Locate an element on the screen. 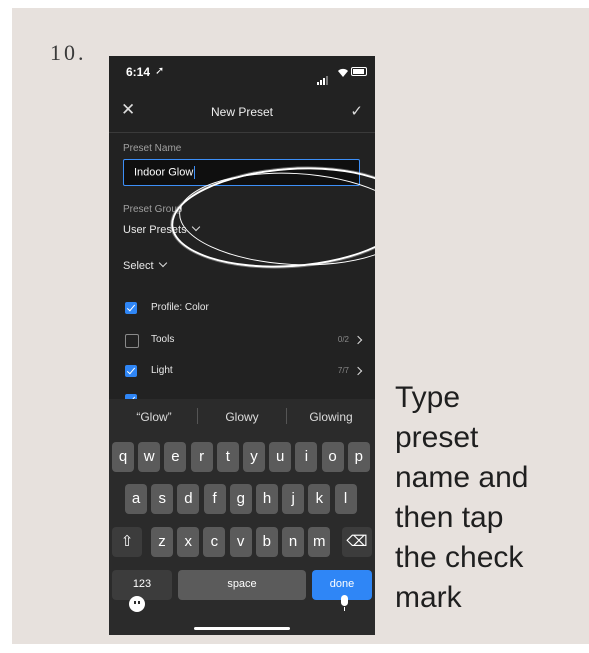  row-label: Profile: Color is located at coordinates (180, 307).